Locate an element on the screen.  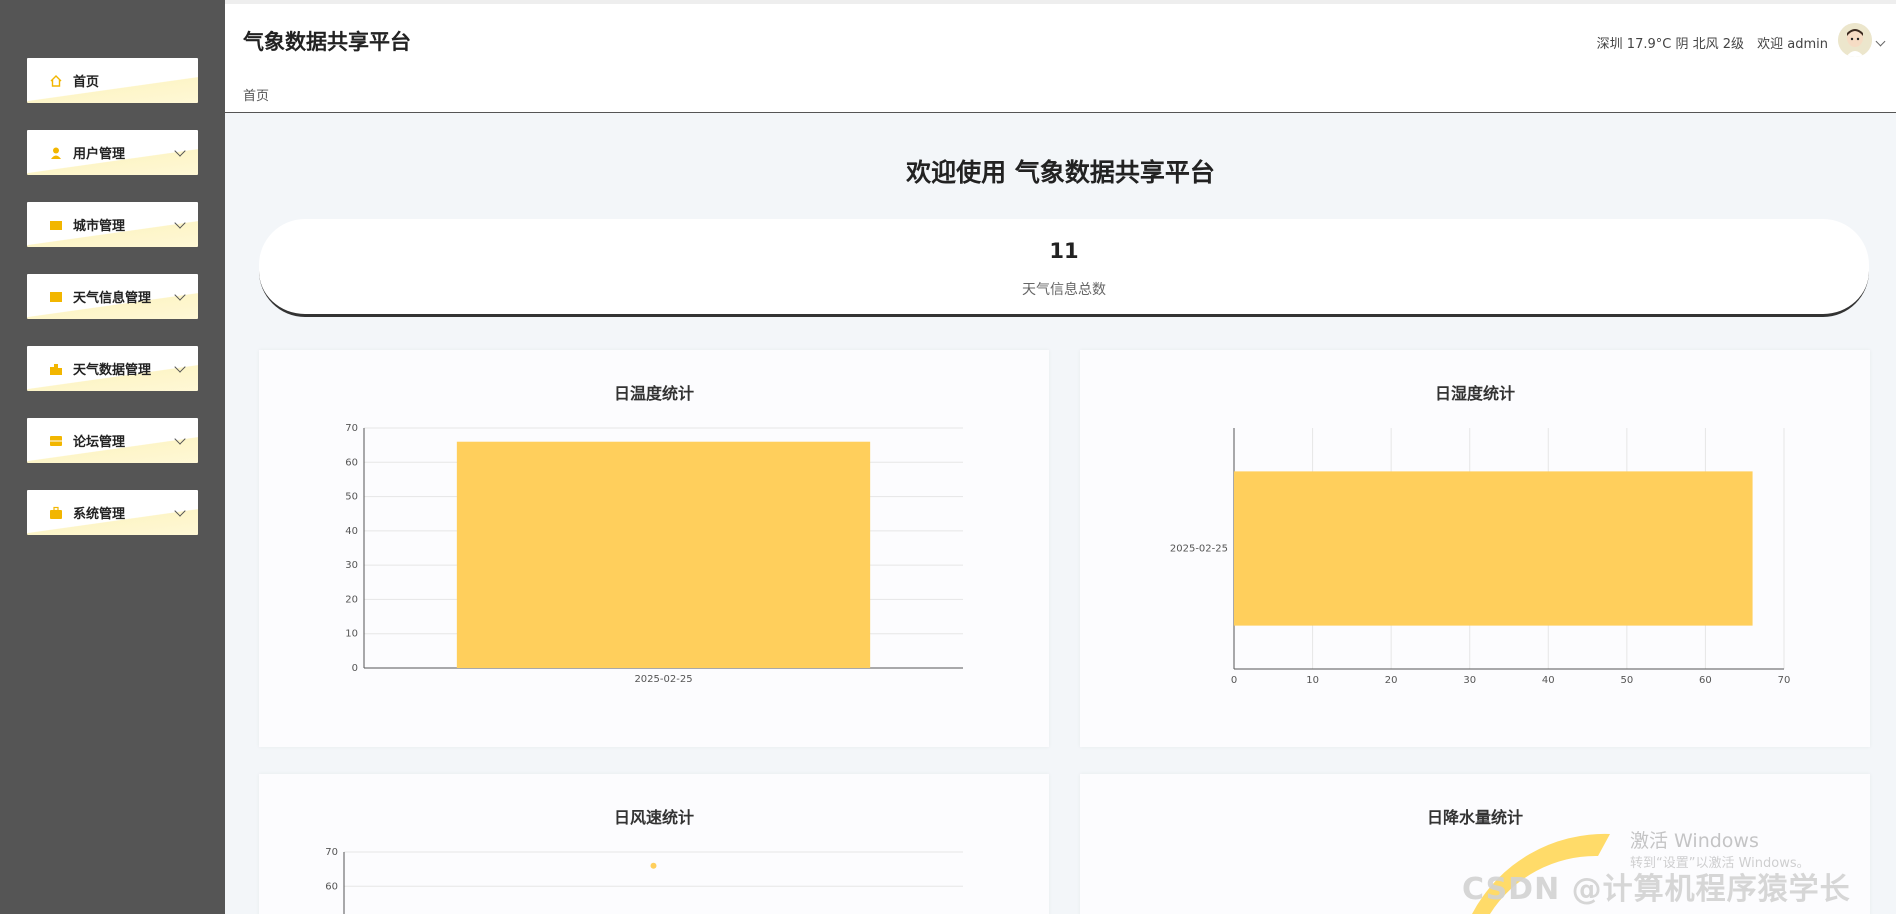
y-tick-label: 40 is located at coordinates (351, 531).